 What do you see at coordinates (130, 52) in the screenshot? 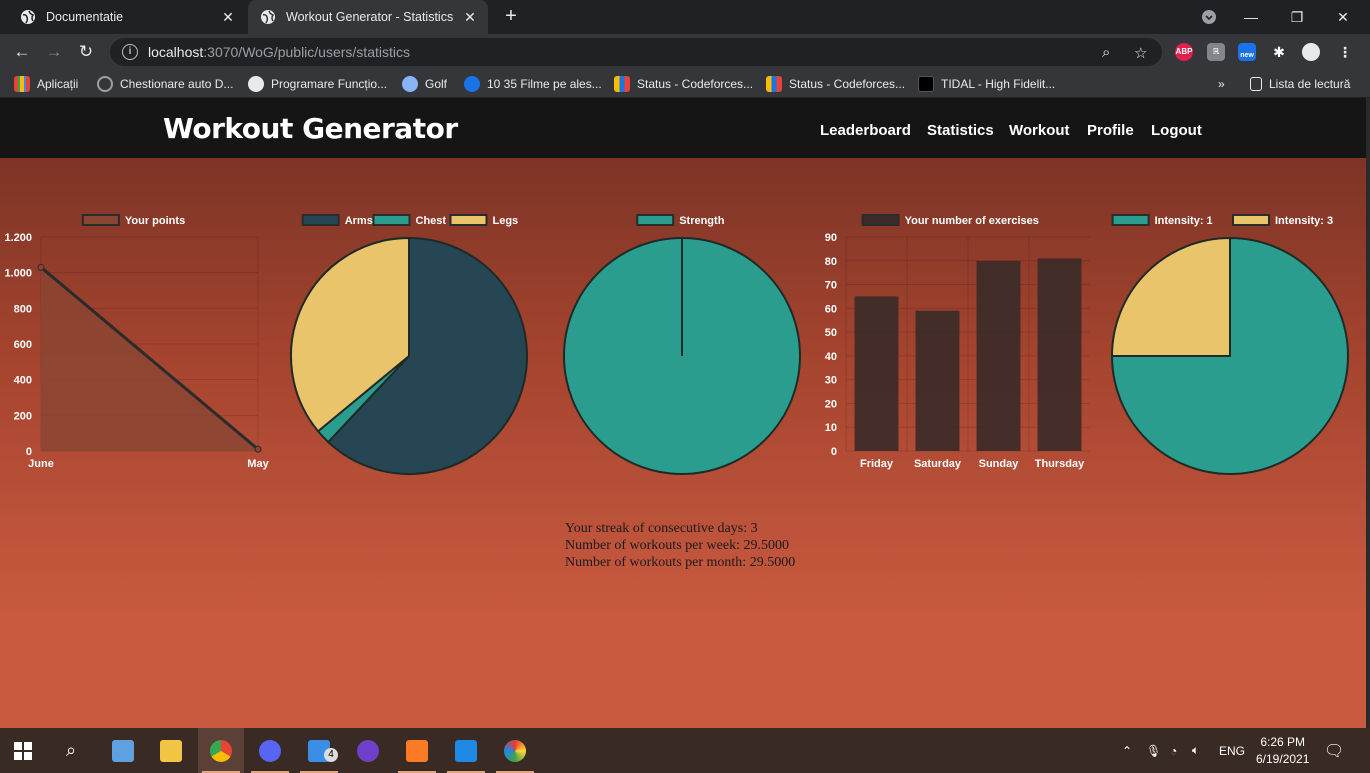
I see `site-info-icon: i` at bounding box center [130, 52].